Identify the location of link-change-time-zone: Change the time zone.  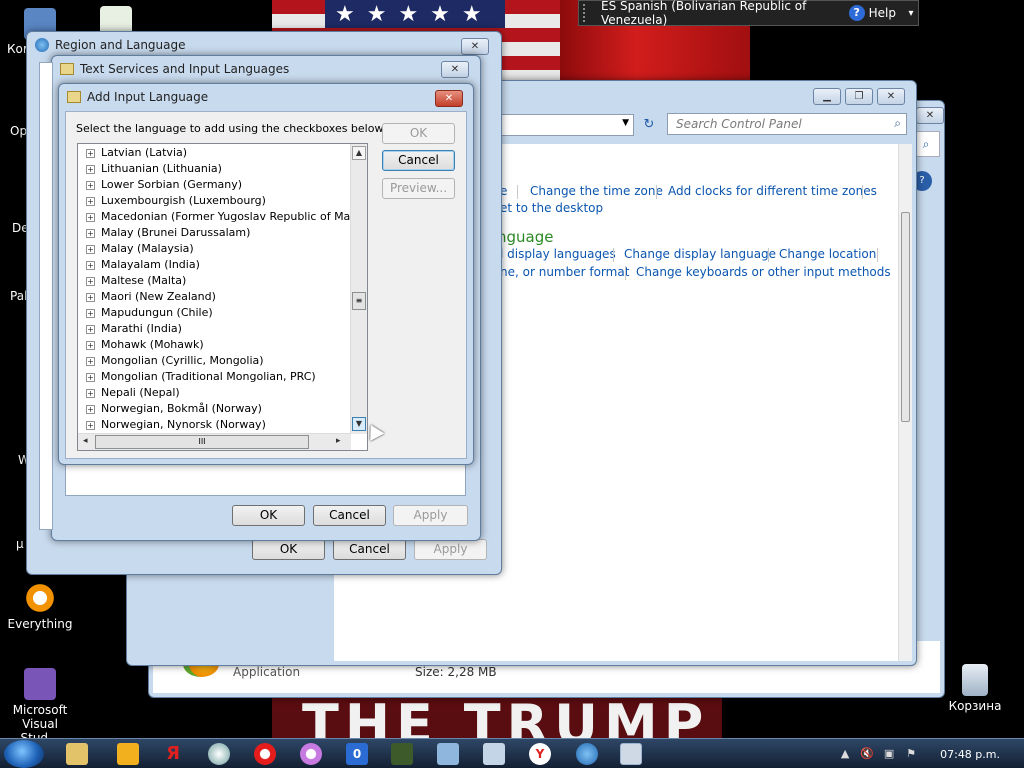
(596, 191).